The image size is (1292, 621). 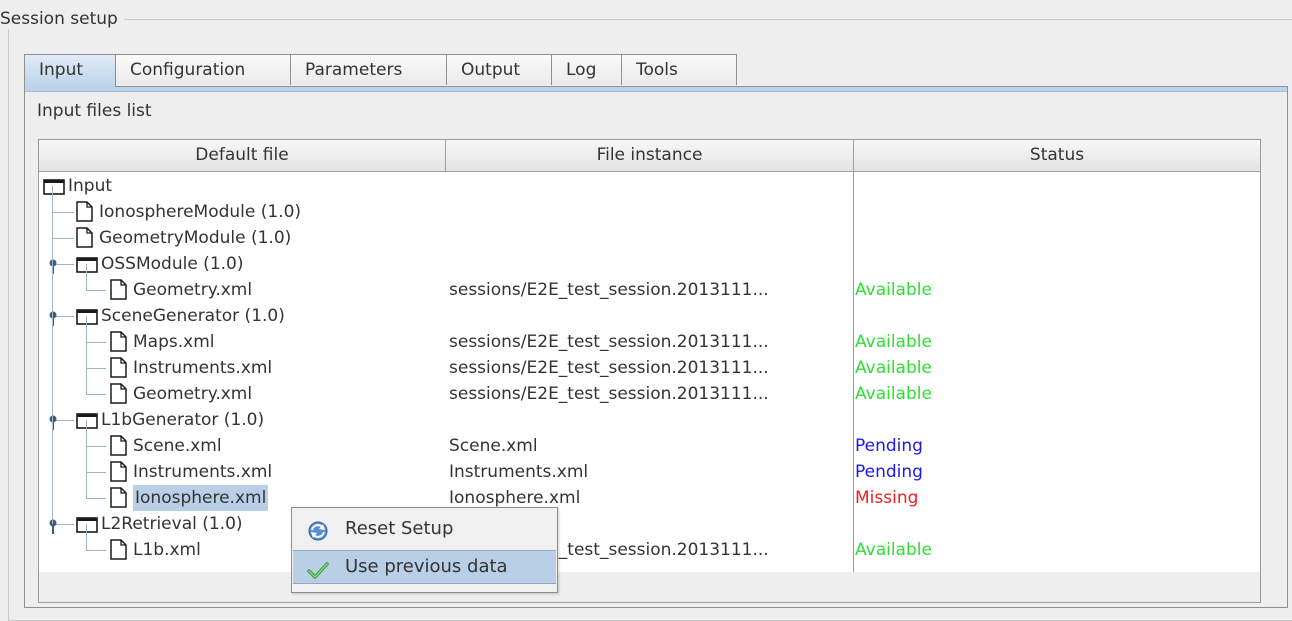 What do you see at coordinates (649, 264) in the screenshot?
I see `table-row: OSSModule (1.0)` at bounding box center [649, 264].